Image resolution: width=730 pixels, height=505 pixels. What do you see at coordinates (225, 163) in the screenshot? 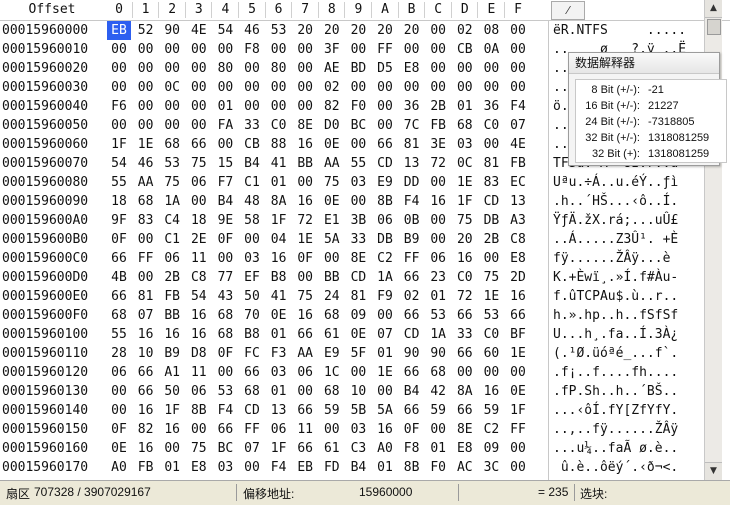
I see `hex-byte: 15` at bounding box center [225, 163].